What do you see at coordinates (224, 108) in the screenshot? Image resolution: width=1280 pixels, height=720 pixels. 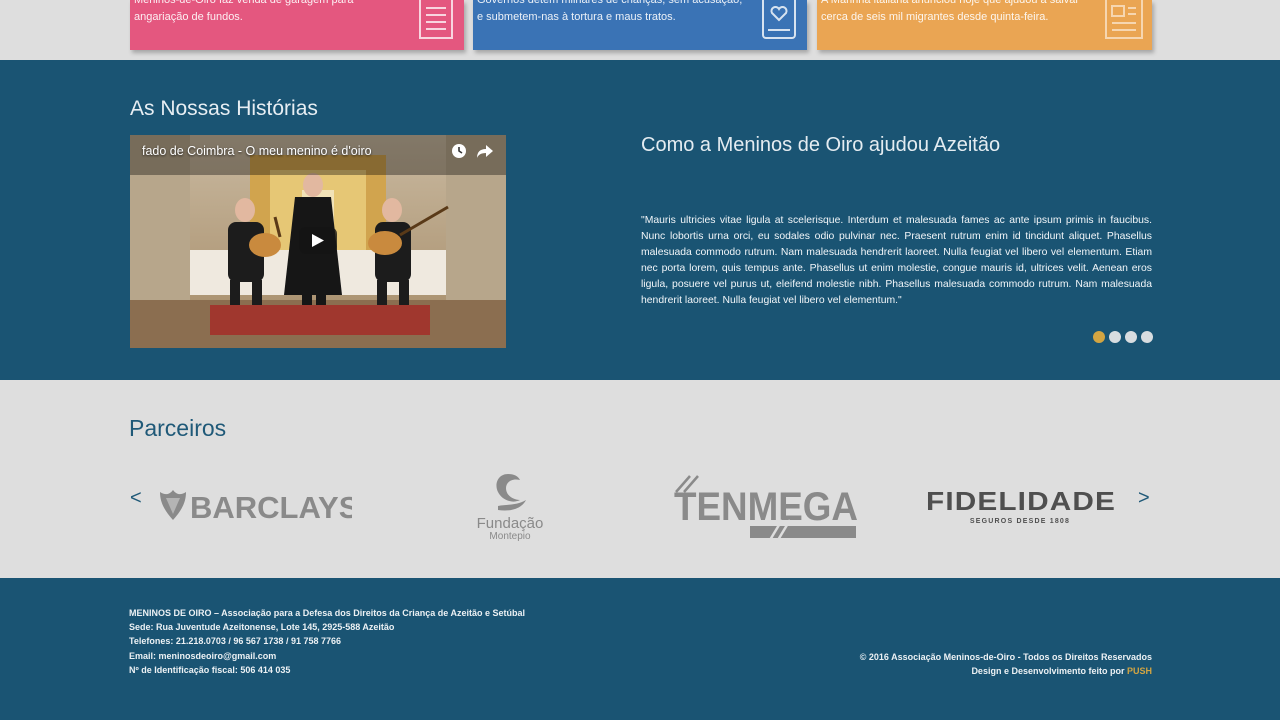 I see `stories-title: As Nossas Histórias` at bounding box center [224, 108].